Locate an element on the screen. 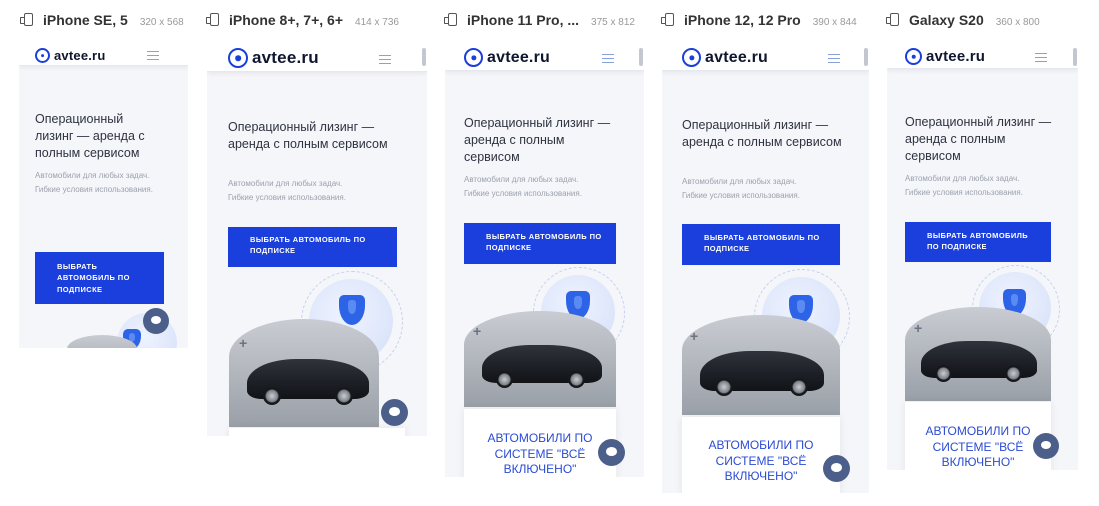  device-name: iPhone 8+, 7+, 6+ is located at coordinates (286, 20).